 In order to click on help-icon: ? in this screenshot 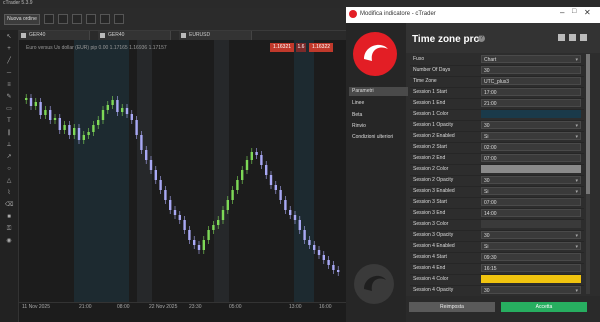, I will do `click(481, 38)`.